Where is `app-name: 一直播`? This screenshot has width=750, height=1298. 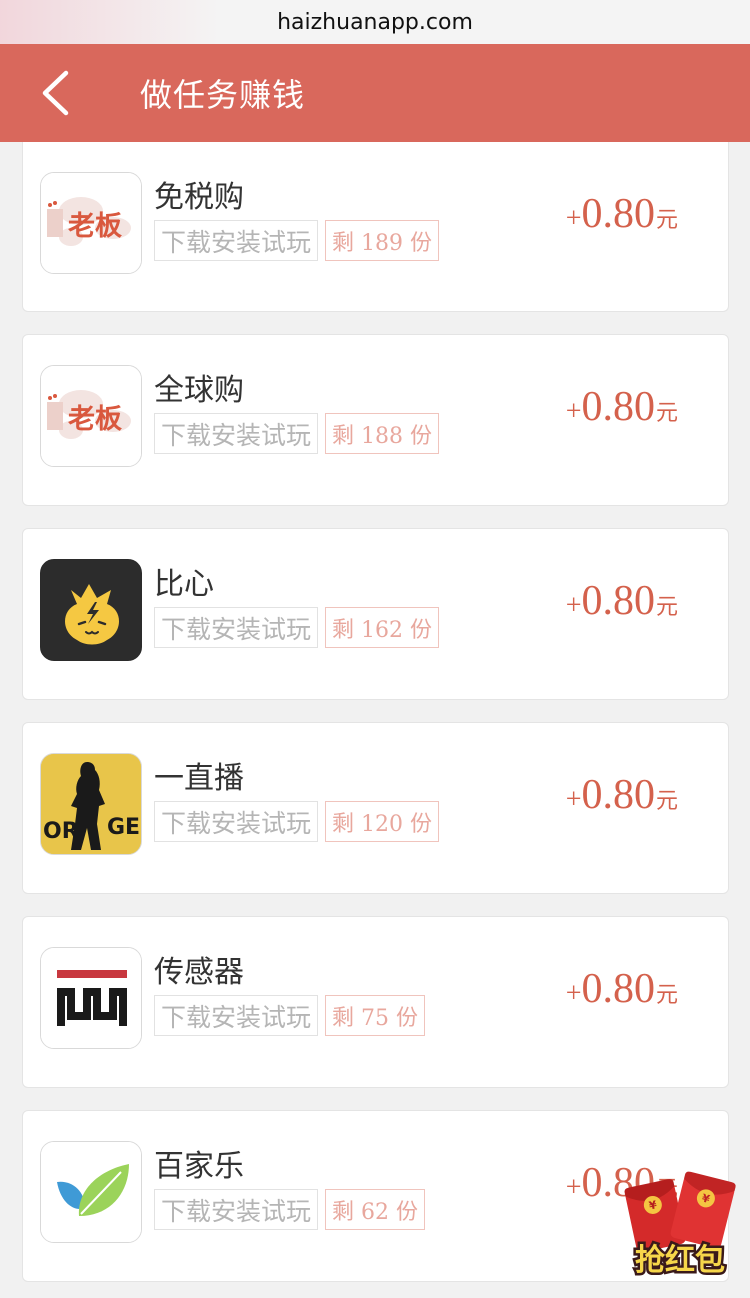
app-name: 一直播 is located at coordinates (199, 778).